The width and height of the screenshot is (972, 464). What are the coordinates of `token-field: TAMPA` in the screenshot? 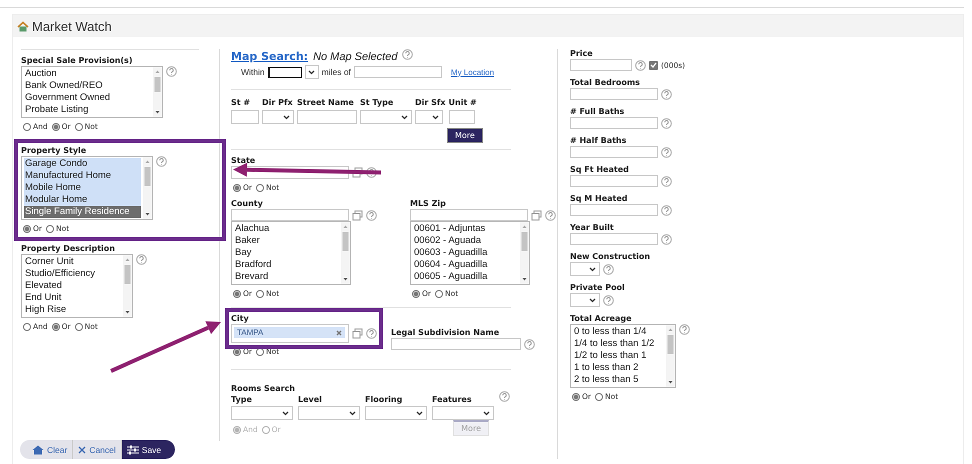 It's located at (290, 333).